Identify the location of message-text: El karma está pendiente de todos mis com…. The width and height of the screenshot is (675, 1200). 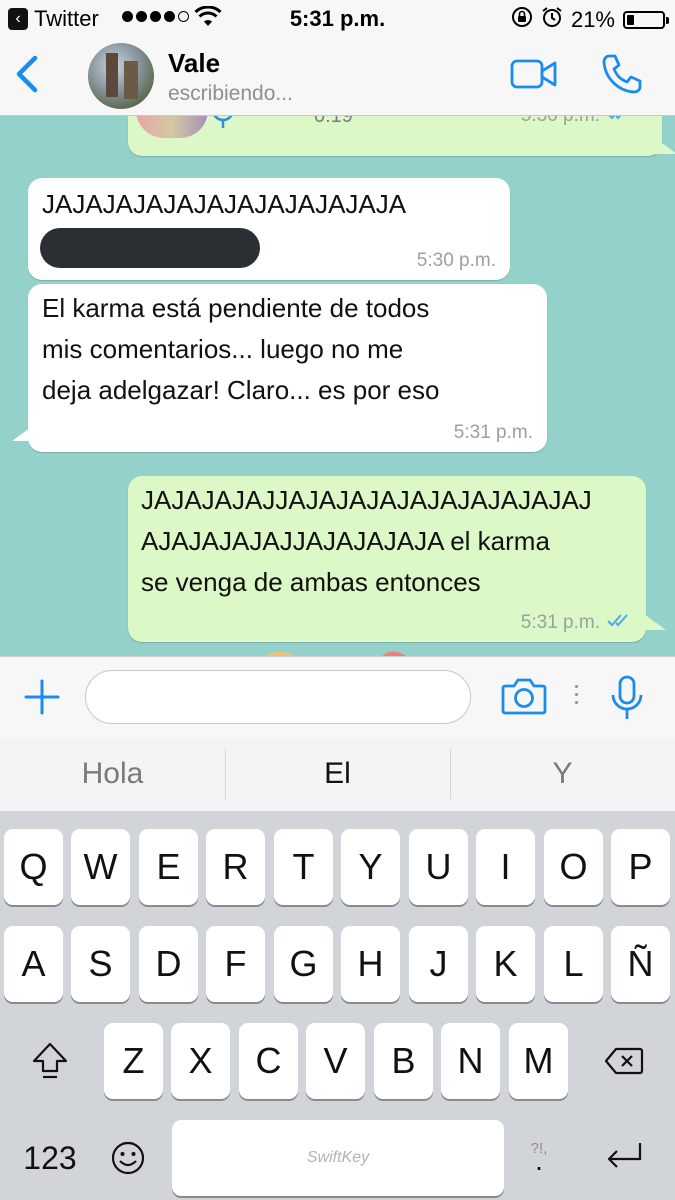
(240, 349).